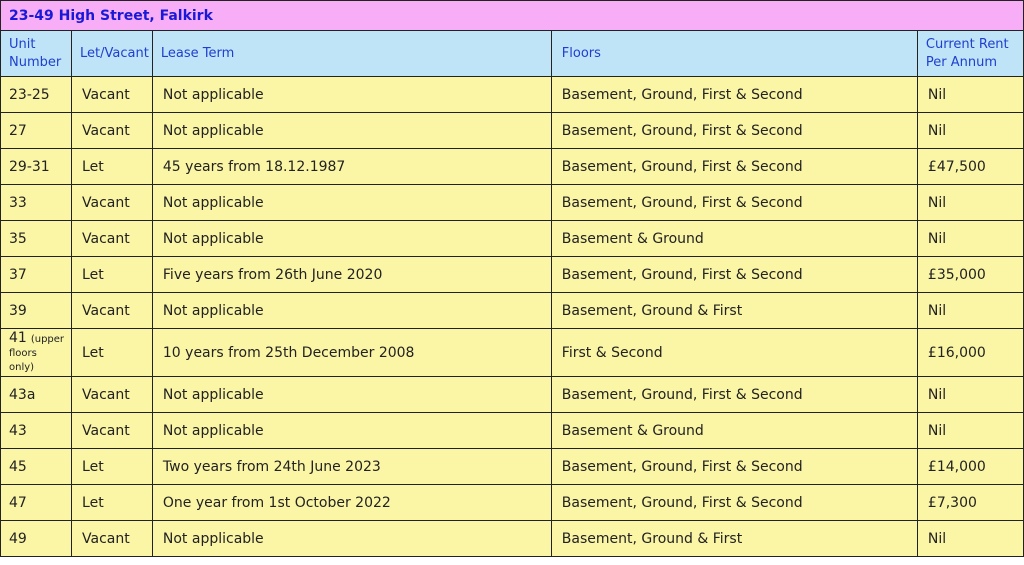  I want to click on cell-unit-number: 45, so click(36, 466).